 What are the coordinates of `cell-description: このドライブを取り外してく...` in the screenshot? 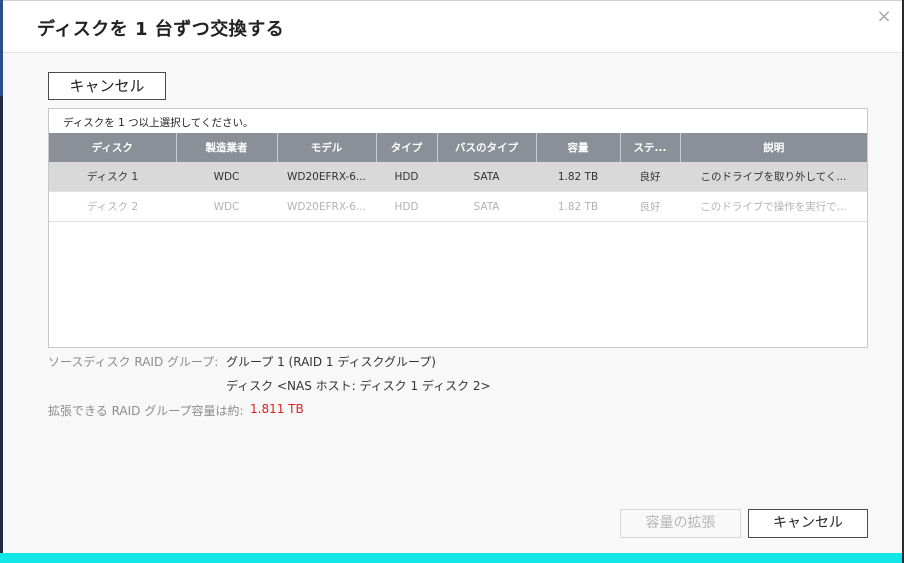 It's located at (773, 177).